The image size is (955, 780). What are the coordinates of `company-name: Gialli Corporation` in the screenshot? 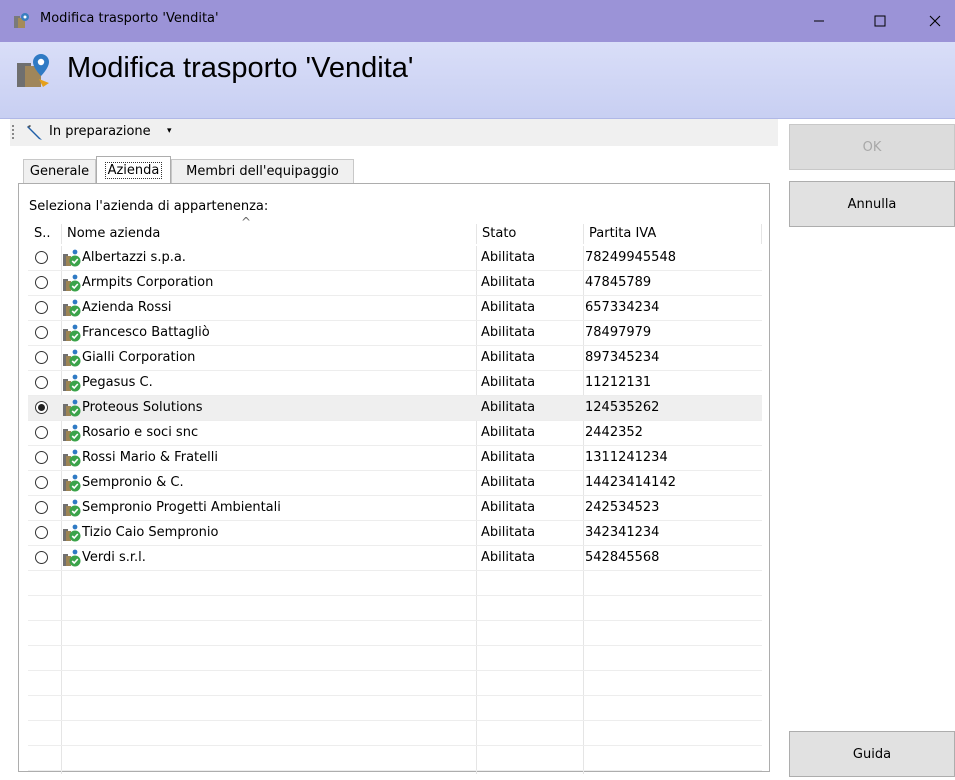 It's located at (139, 357).